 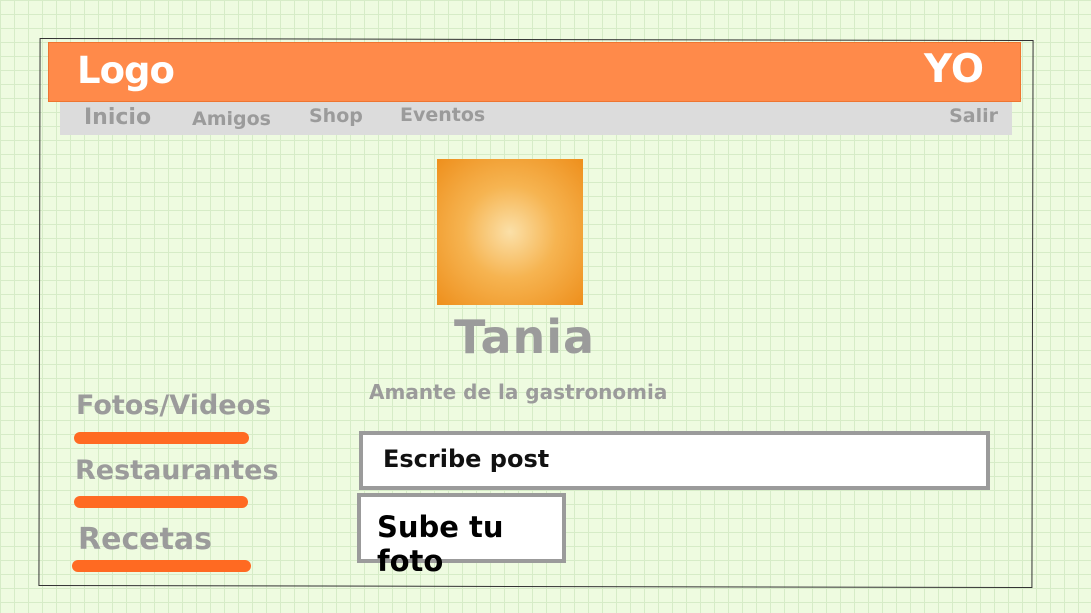 I want to click on user-menu: YO, so click(x=954, y=69).